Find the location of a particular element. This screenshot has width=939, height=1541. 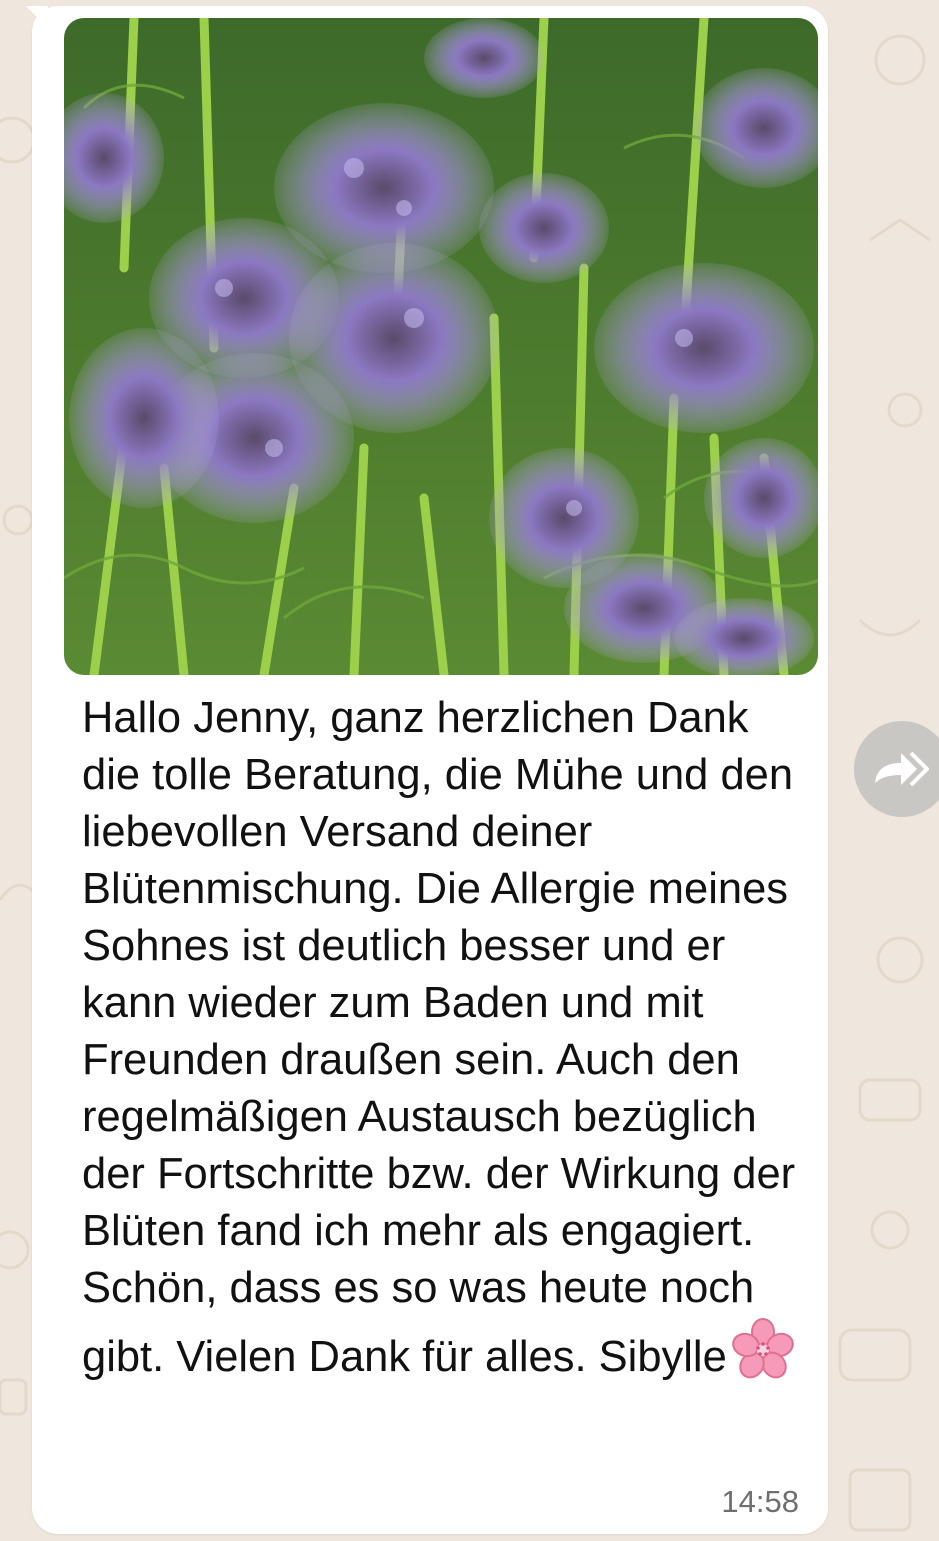

forward-button is located at coordinates (896, 769).